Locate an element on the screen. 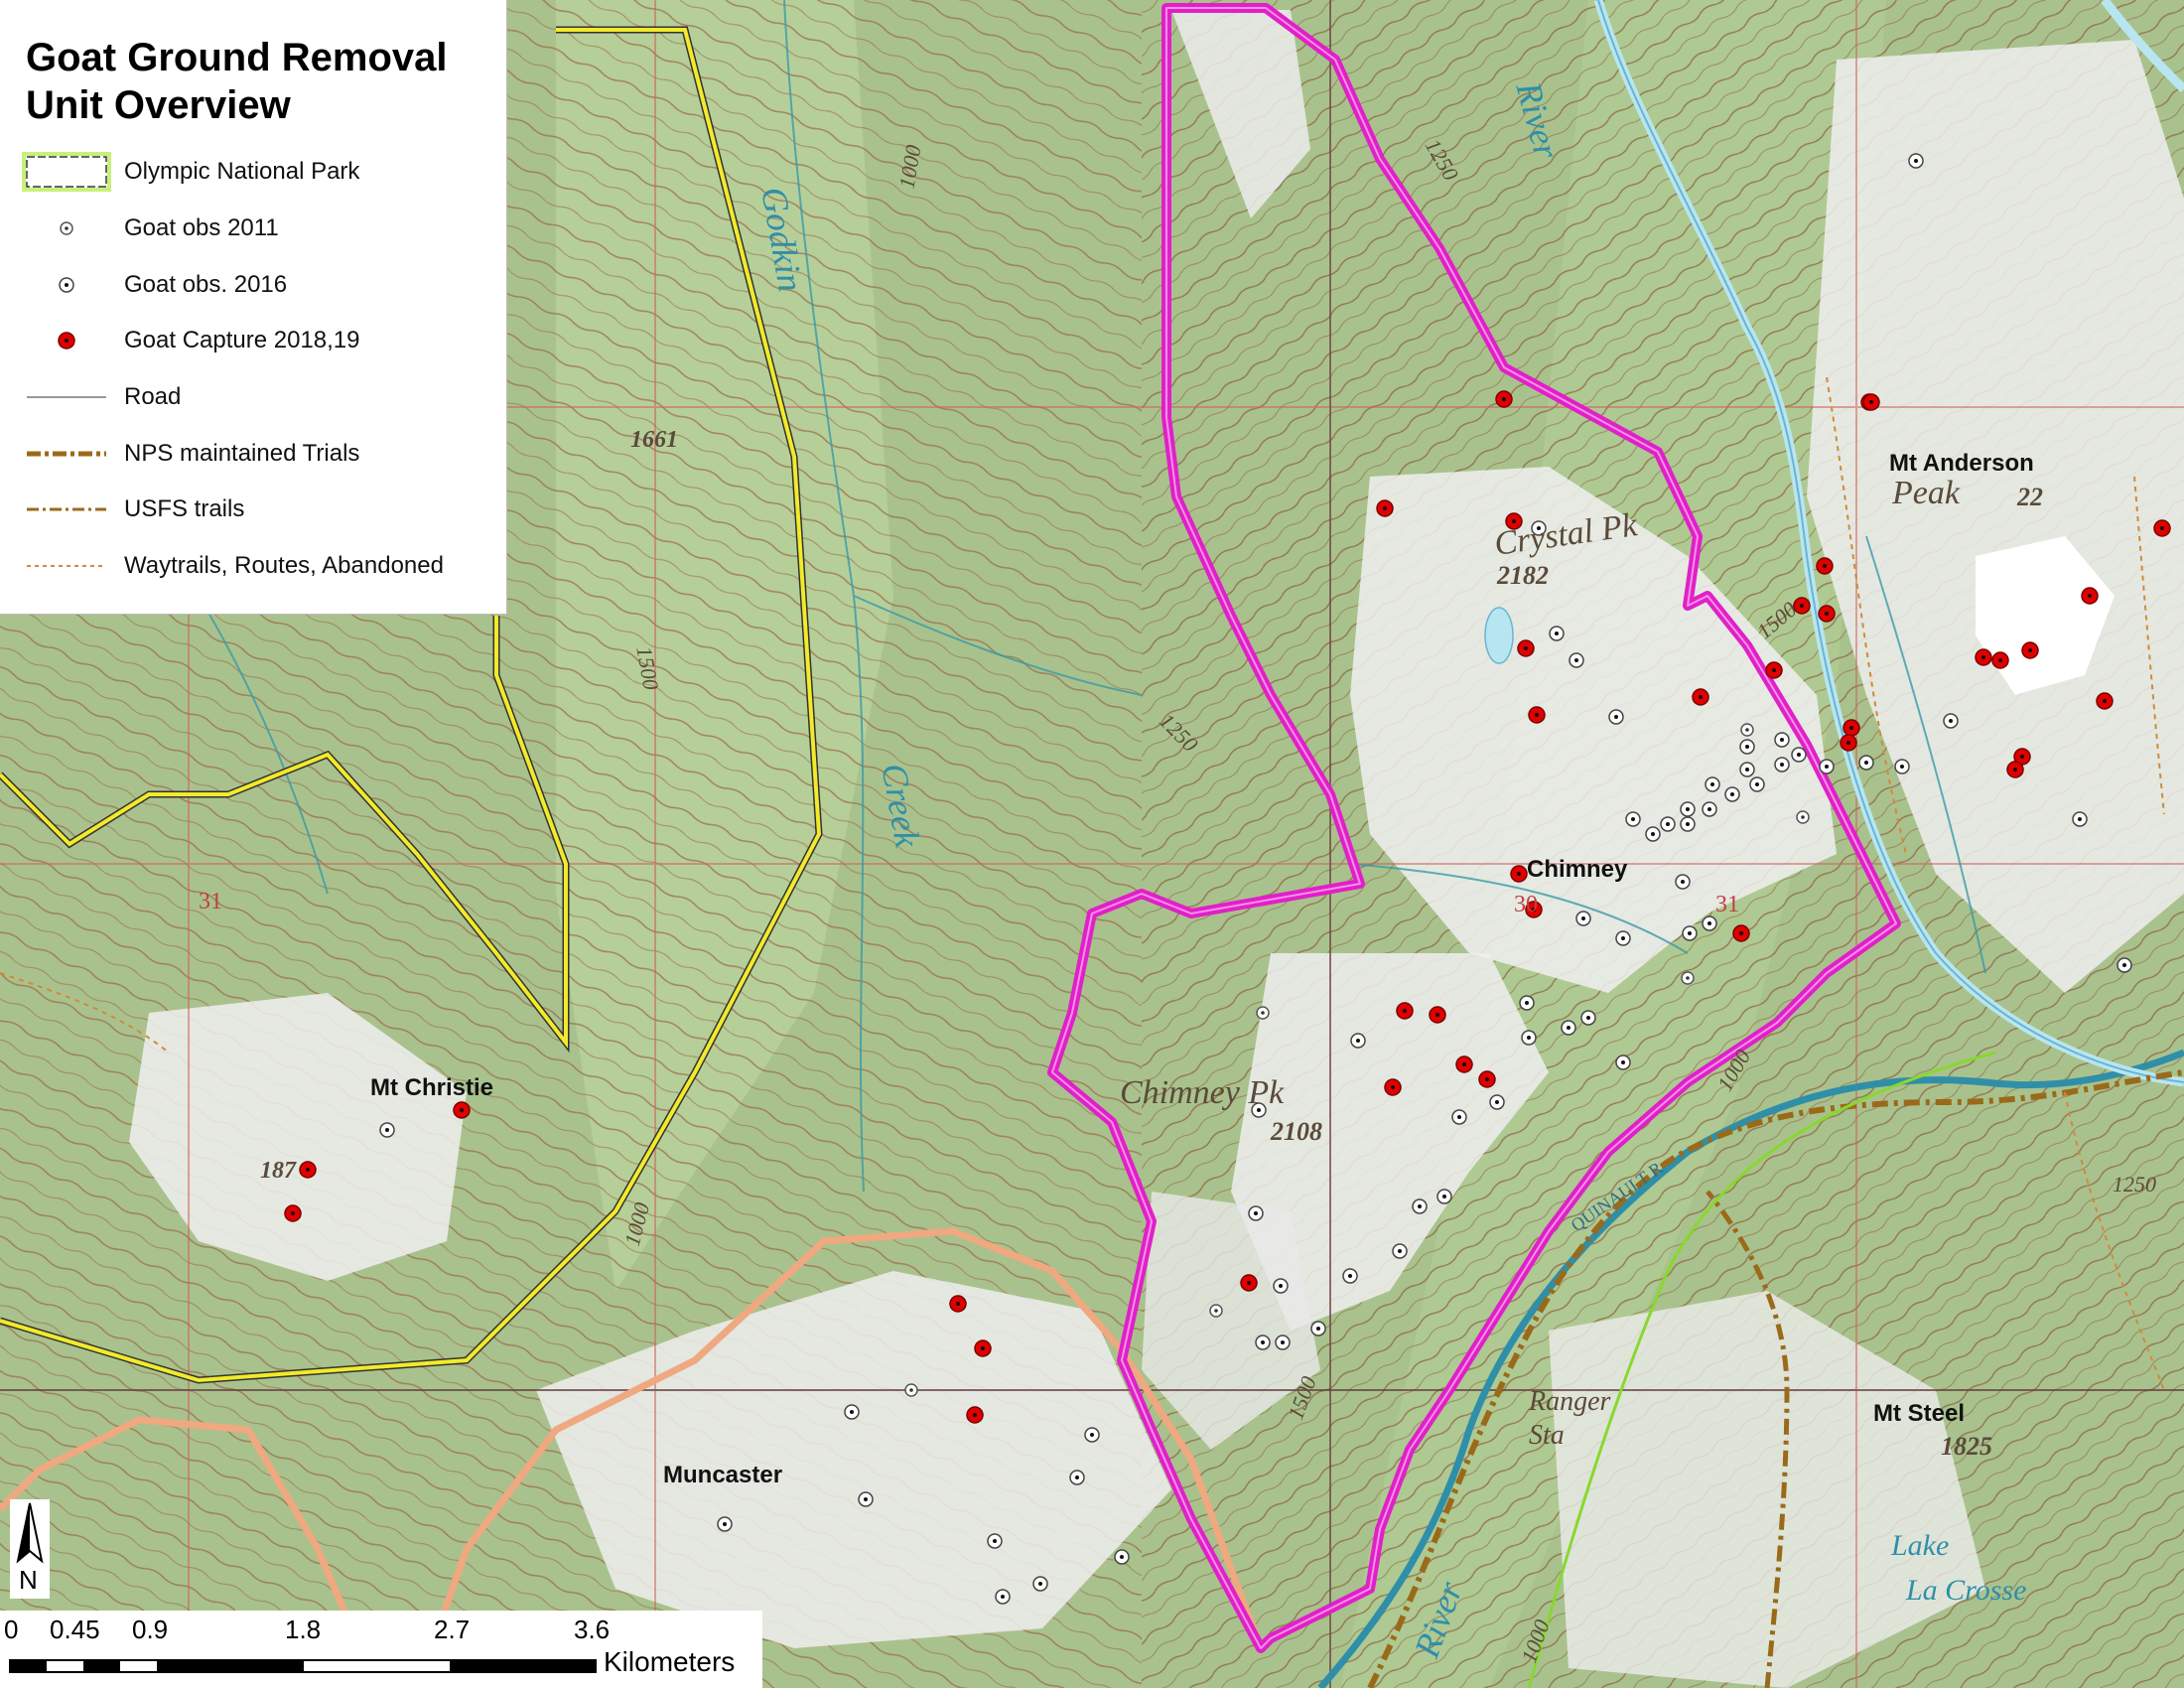 The image size is (2184, 1688). crystal-elev-label: 2182 is located at coordinates (1523, 575).